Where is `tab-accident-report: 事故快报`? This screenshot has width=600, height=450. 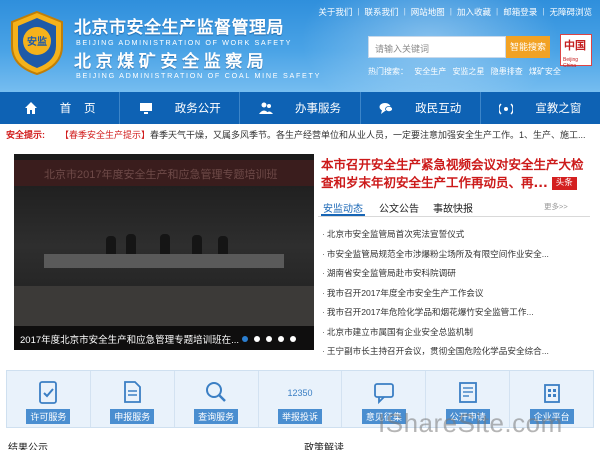
tab-accident-report: 事故快报 is located at coordinates (453, 207).